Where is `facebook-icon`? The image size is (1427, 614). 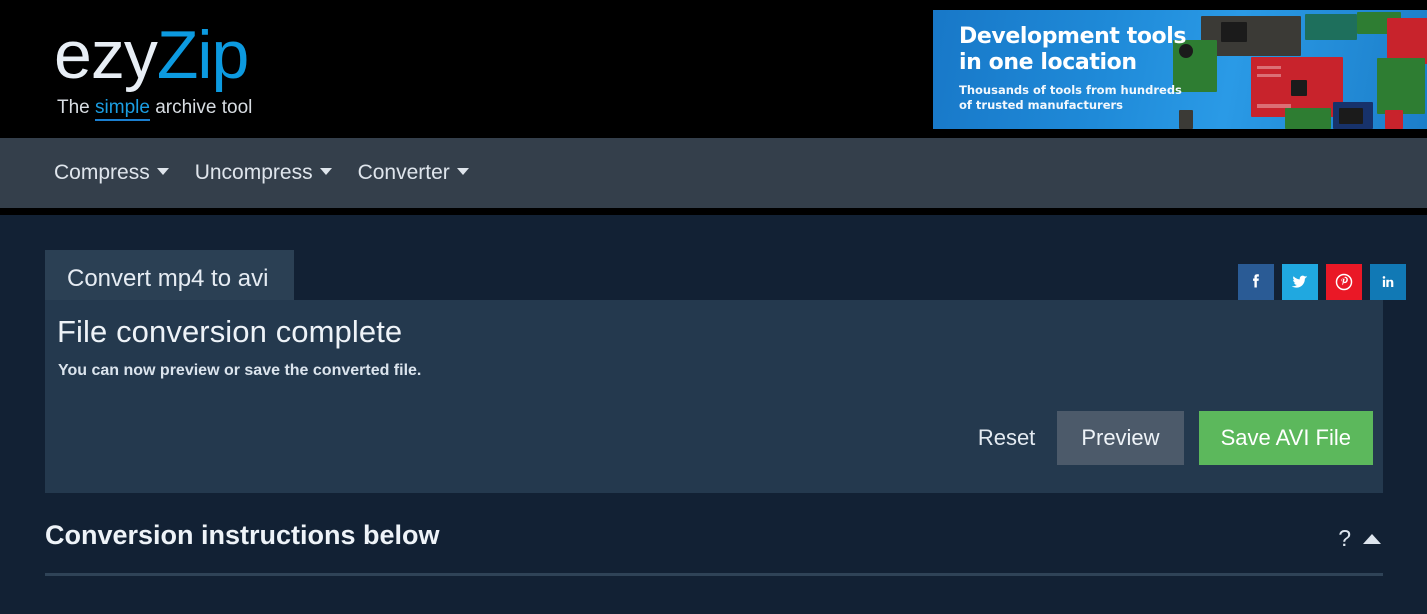
facebook-icon is located at coordinates (1256, 281).